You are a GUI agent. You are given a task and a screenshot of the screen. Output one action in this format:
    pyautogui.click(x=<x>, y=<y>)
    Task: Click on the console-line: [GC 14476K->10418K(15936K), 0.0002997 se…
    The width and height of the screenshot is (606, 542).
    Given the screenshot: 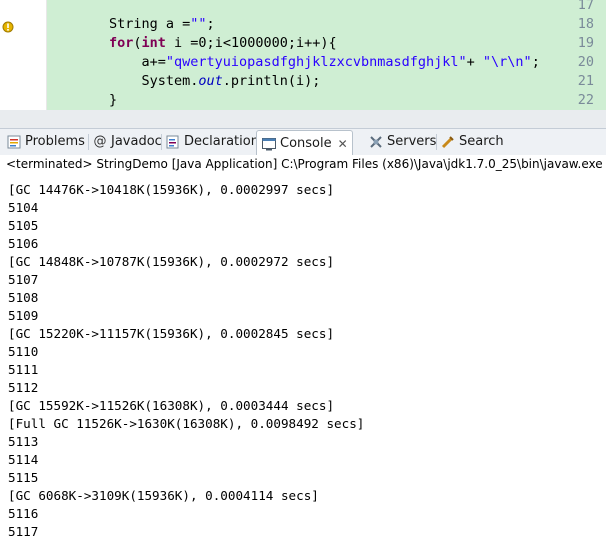 What is the action you would take?
    pyautogui.click(x=171, y=189)
    